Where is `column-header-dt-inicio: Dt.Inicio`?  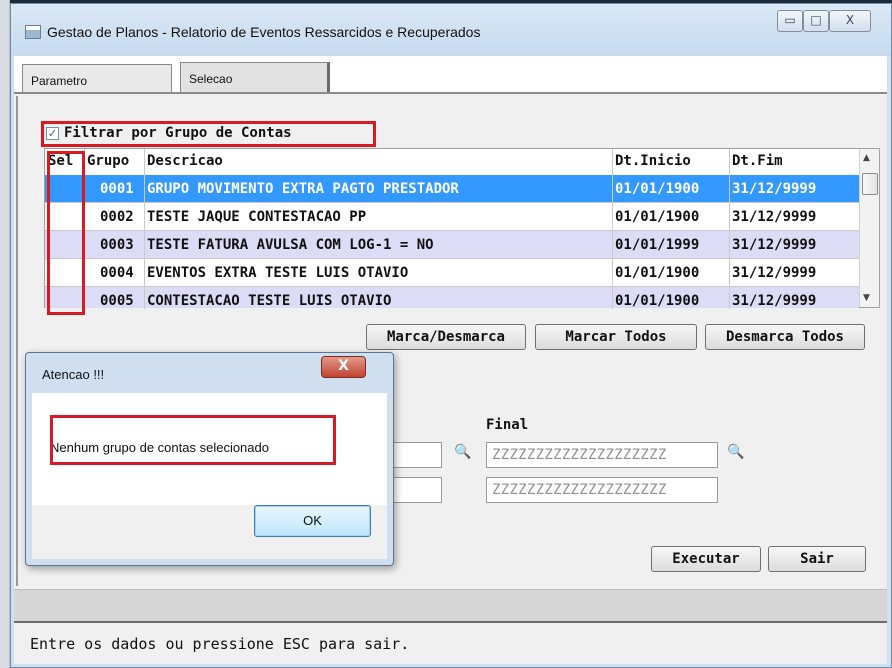 column-header-dt-inicio: Dt.Inicio is located at coordinates (653, 161).